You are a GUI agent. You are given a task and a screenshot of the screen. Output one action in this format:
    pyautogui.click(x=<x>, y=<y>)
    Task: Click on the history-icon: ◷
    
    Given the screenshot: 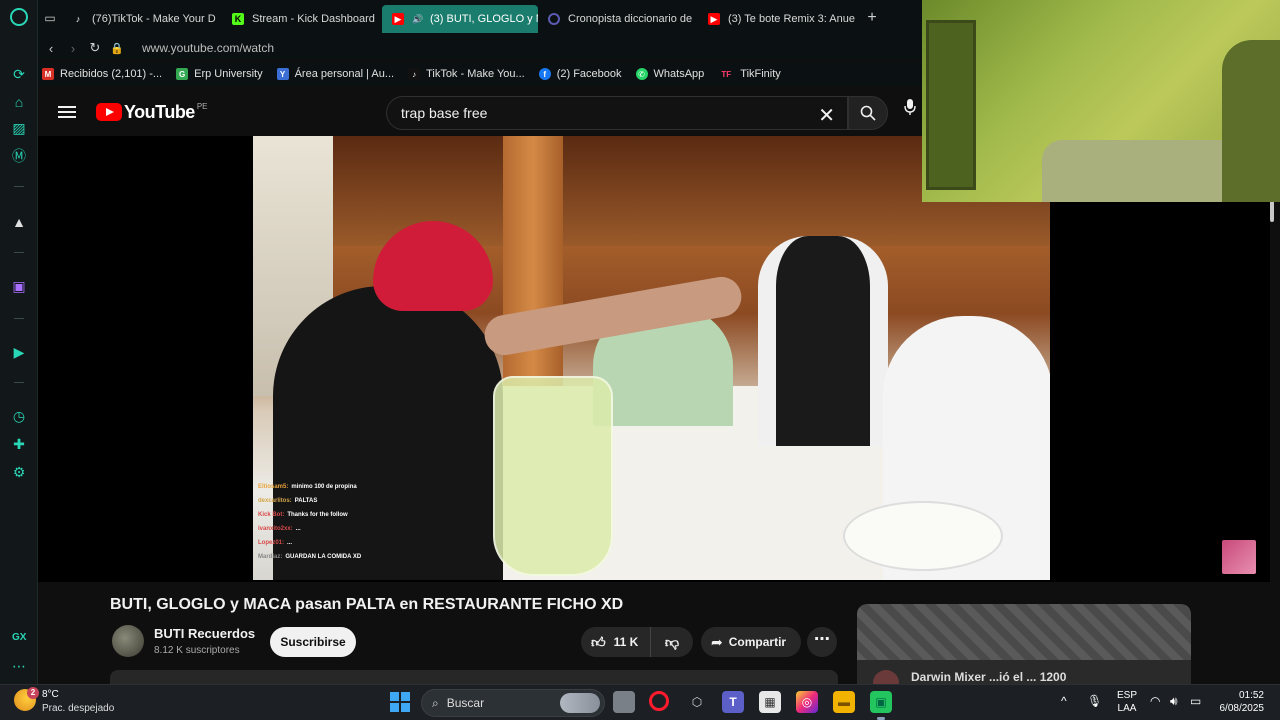 What is the action you would take?
    pyautogui.click(x=19, y=416)
    